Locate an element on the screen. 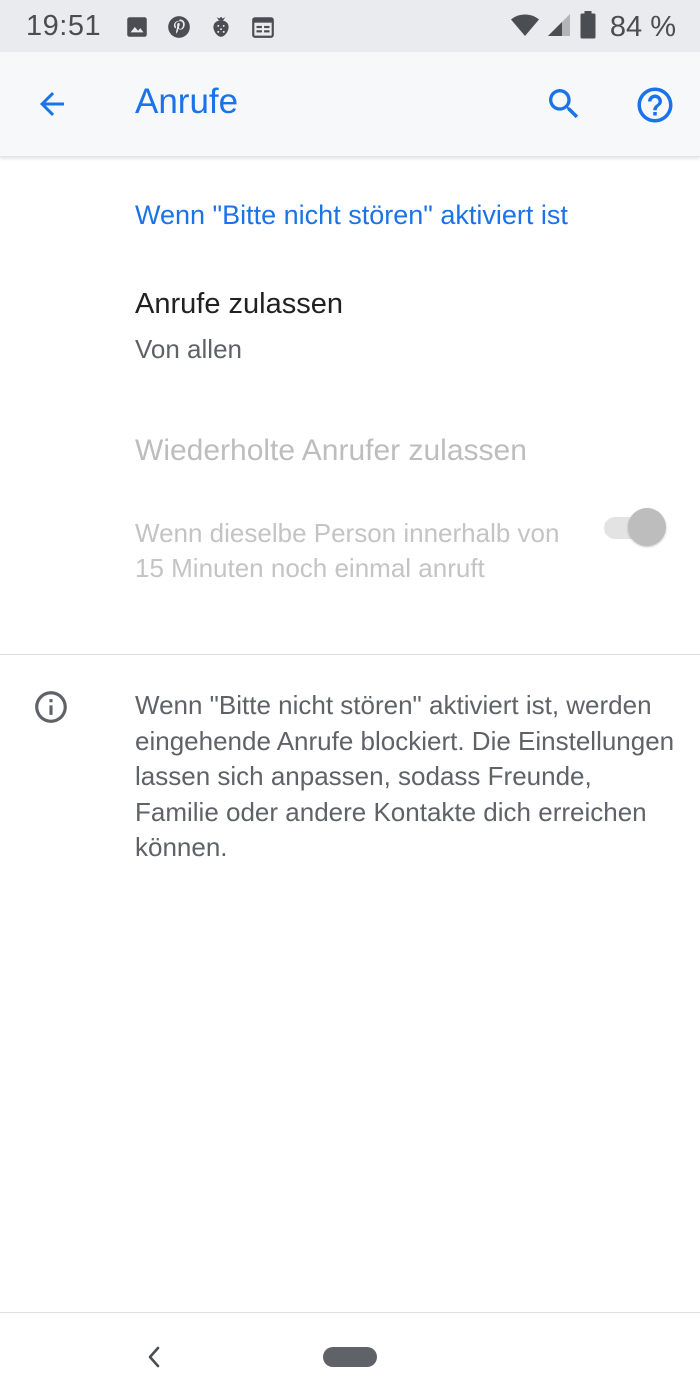 The height and width of the screenshot is (1400, 700). nav-back-button is located at coordinates (154, 1357).